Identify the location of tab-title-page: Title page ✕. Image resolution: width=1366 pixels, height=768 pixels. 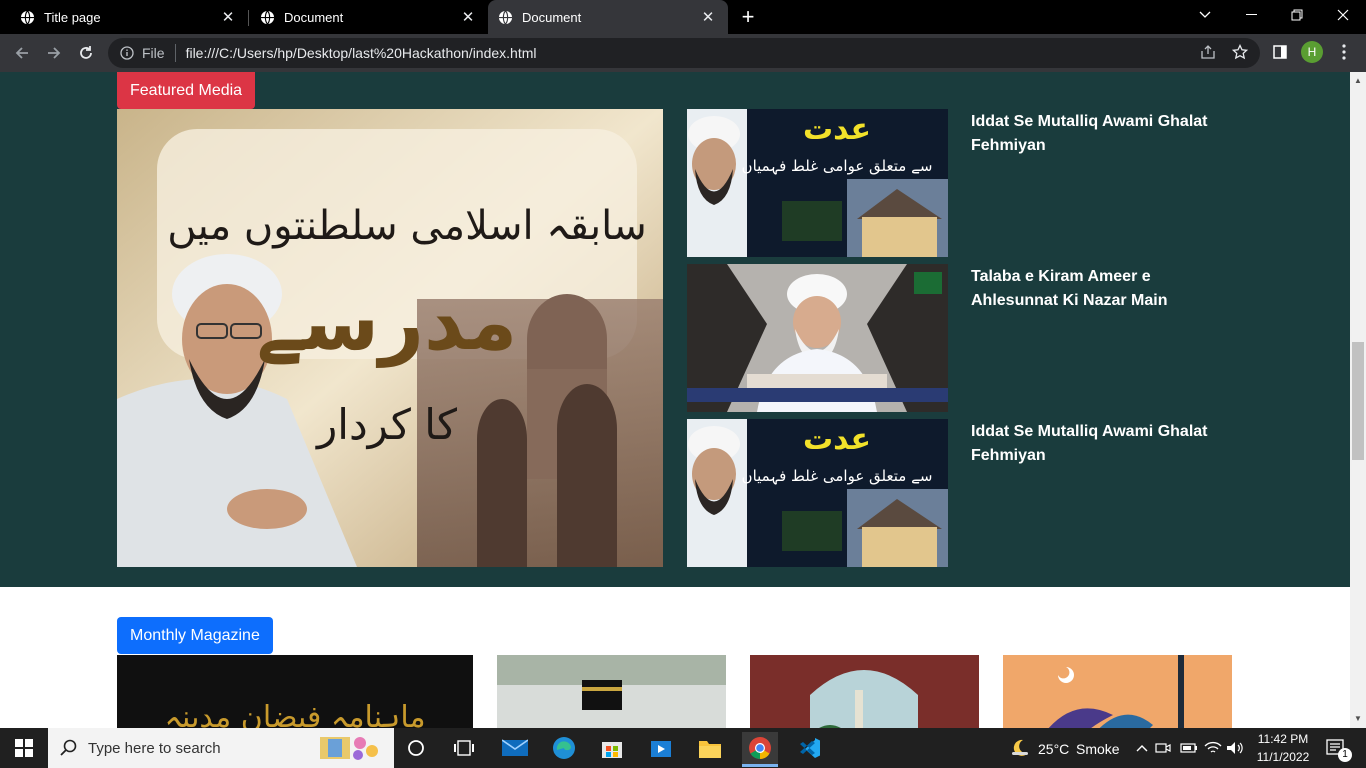
(124, 17).